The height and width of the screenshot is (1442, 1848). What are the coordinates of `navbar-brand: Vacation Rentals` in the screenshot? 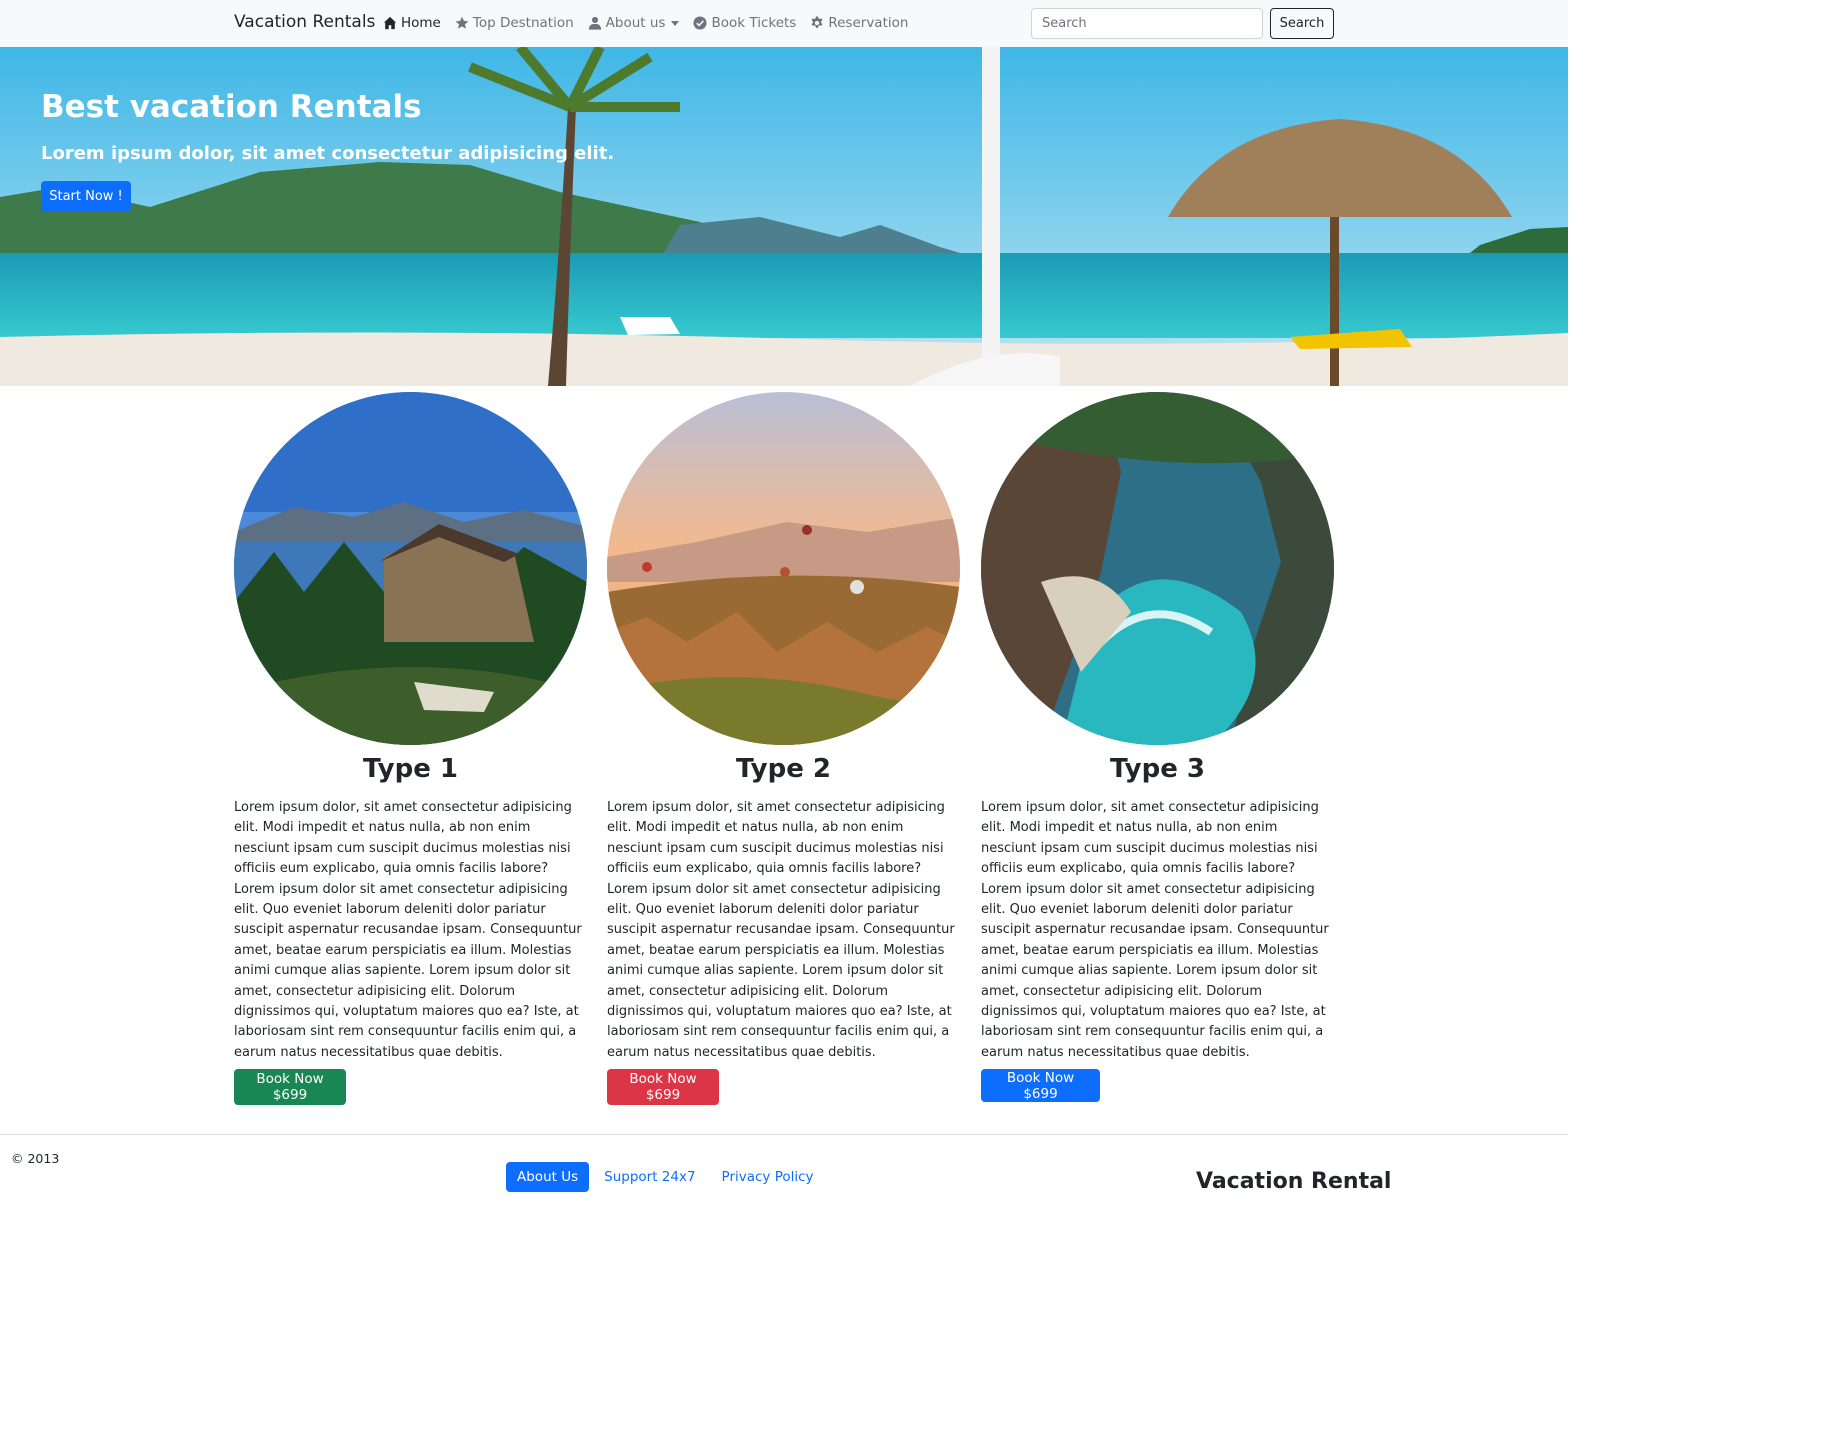 It's located at (304, 22).